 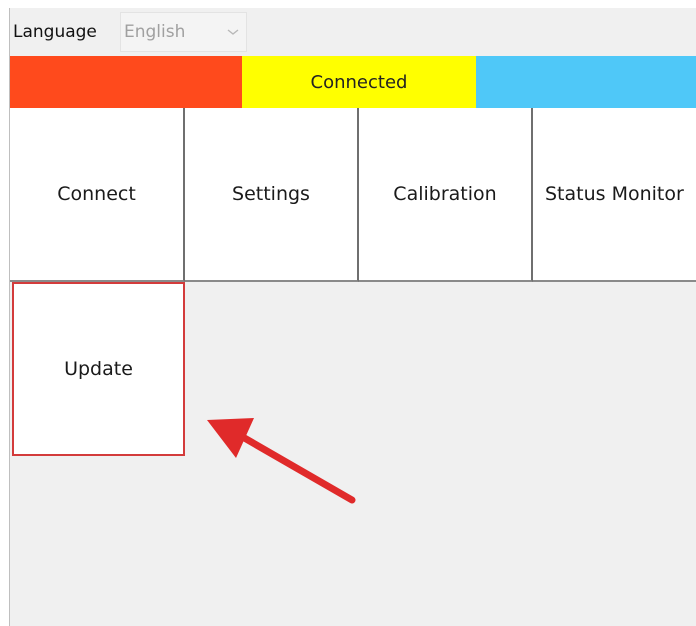 I want to click on connection-status-text: Connected, so click(x=359, y=82).